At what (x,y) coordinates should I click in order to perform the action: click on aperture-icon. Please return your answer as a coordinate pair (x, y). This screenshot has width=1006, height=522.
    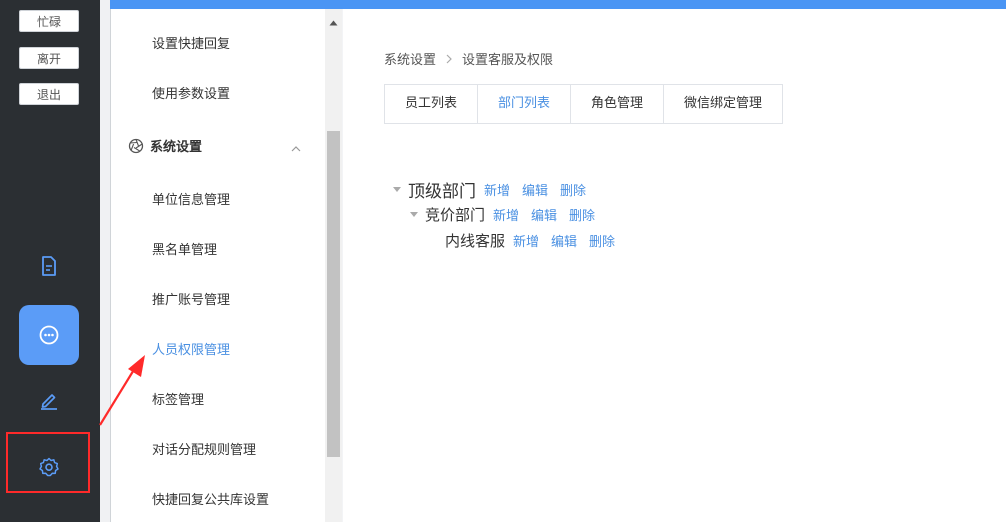
    Looking at the image, I should click on (136, 146).